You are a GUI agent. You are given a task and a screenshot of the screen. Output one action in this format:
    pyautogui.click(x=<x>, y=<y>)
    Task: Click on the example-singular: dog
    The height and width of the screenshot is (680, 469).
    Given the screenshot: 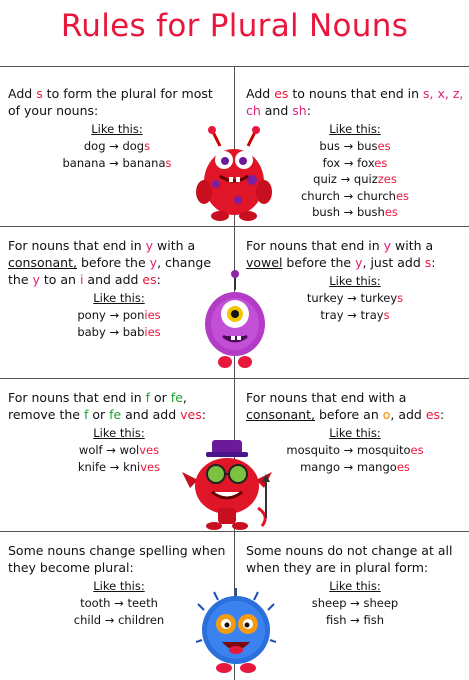 What is the action you would take?
    pyautogui.click(x=94, y=146)
    